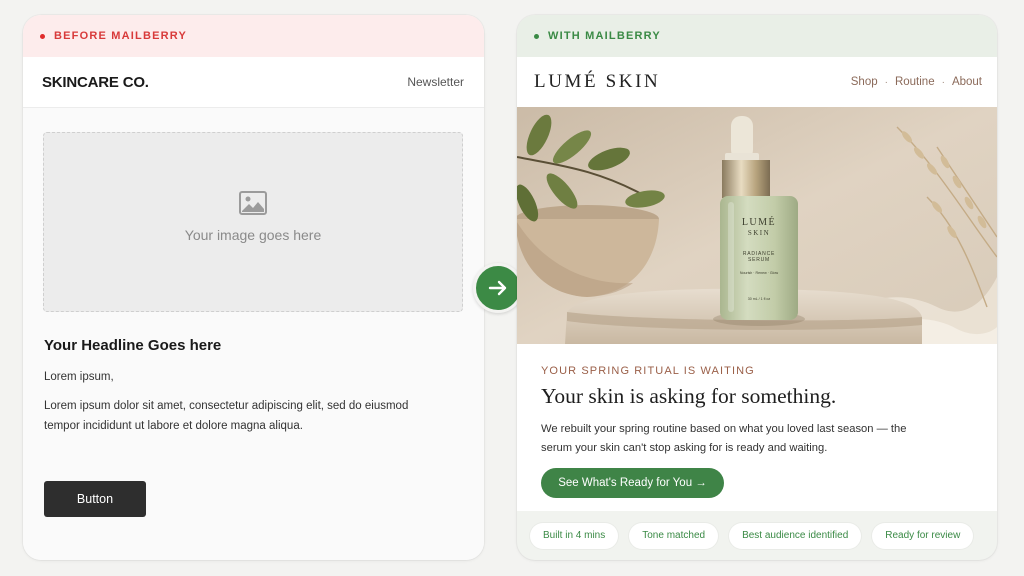 This screenshot has height=576, width=1024. Describe the element at coordinates (759, 299) in the screenshot. I see `bottle-volume: 30 mL / 1 fl oz` at that location.